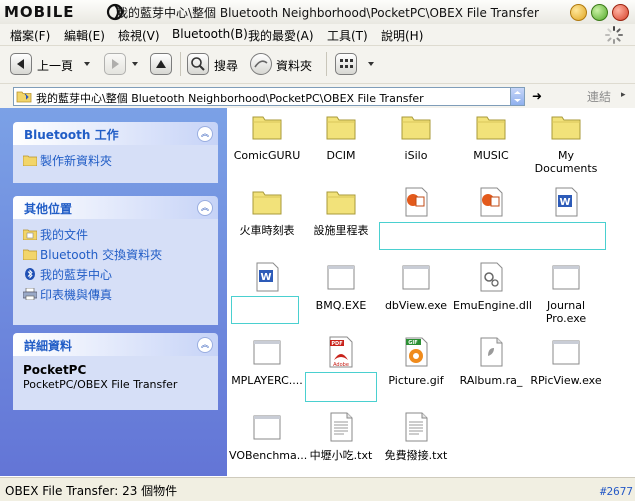 The image size is (635, 501). I want to click on maximize-button, so click(599, 12).